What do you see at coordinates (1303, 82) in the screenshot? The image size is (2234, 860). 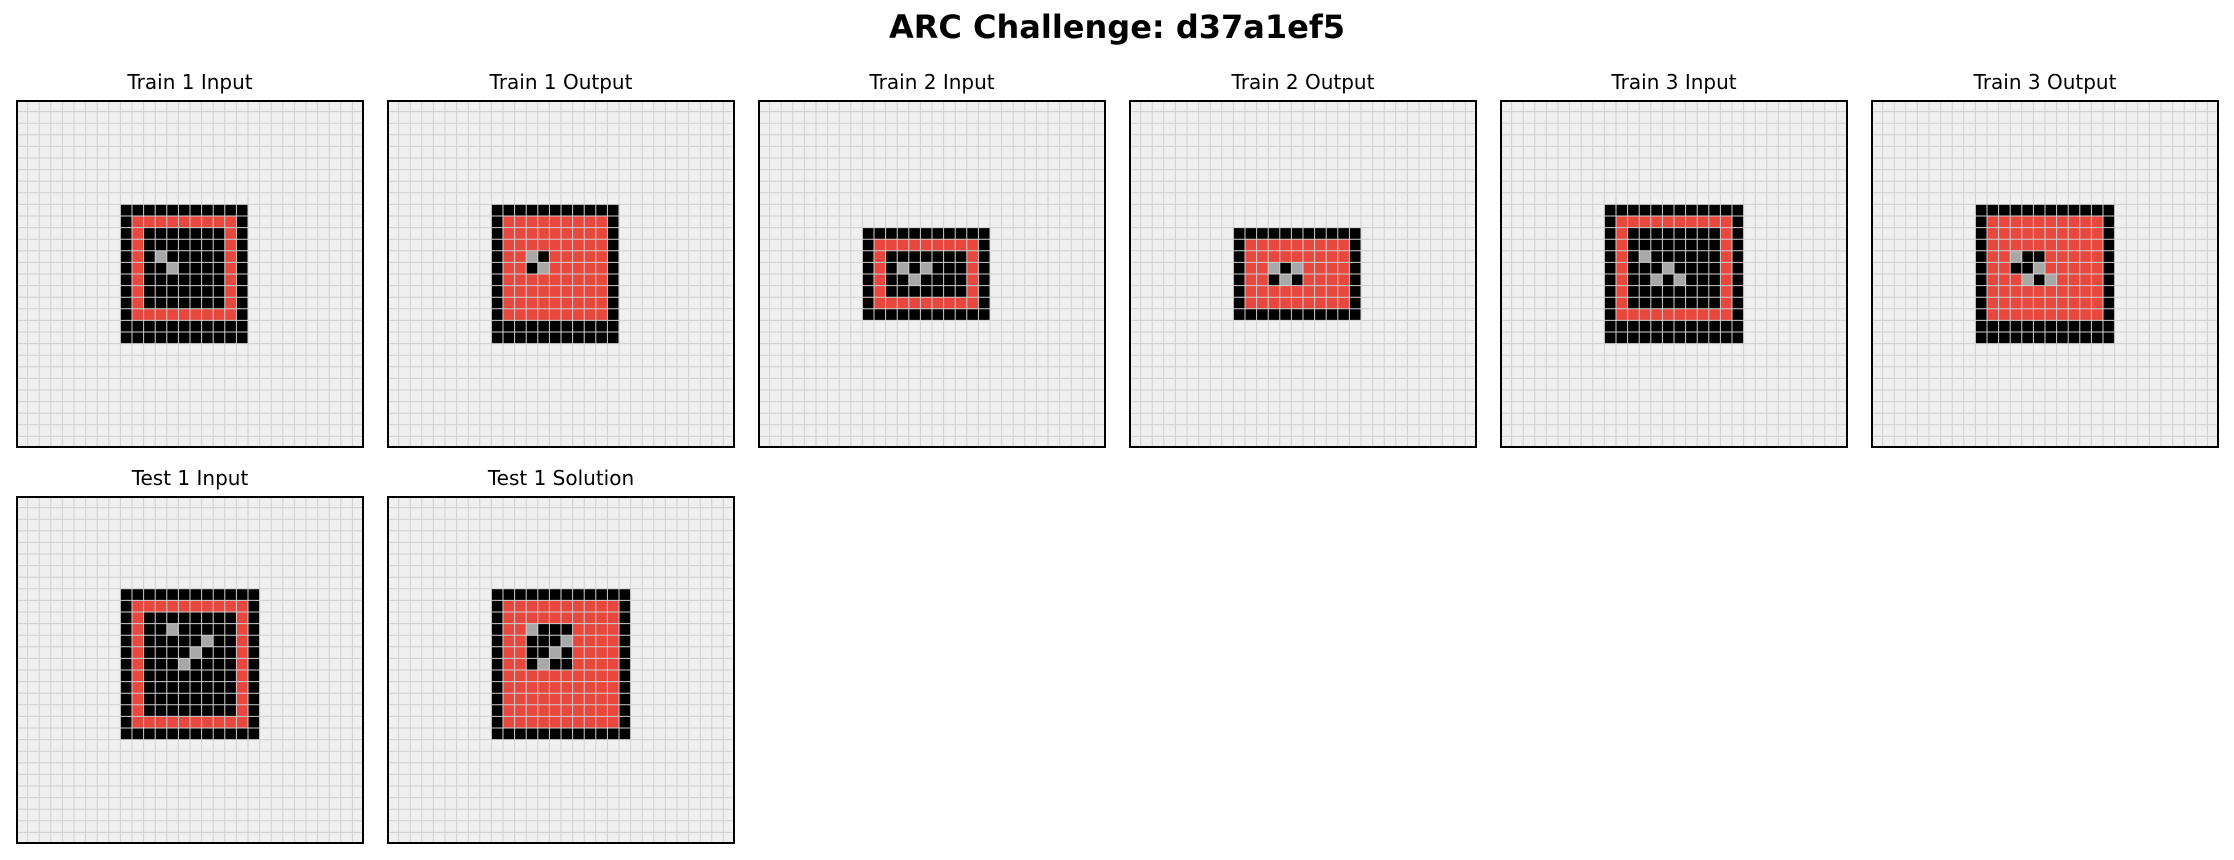 I see `panel-title: Train 2 Output` at bounding box center [1303, 82].